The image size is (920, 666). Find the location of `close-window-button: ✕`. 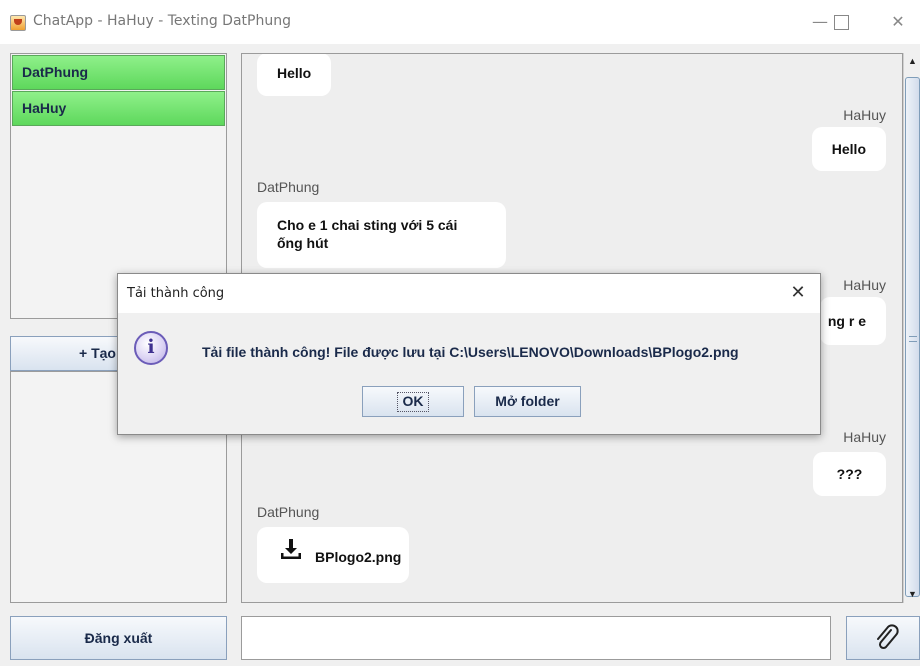

close-window-button: ✕ is located at coordinates (898, 22).